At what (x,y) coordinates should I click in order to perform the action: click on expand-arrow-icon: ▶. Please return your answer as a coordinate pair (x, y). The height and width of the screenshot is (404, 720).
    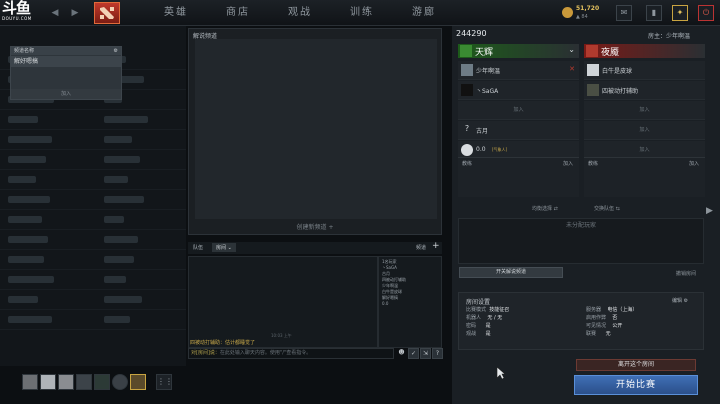
    Looking at the image, I should click on (709, 211).